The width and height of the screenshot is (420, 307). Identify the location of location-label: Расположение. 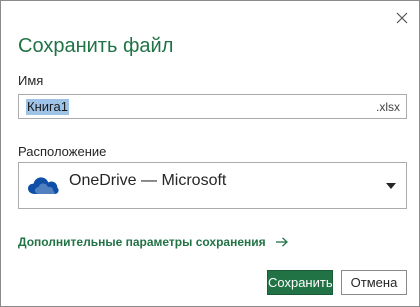
(62, 151).